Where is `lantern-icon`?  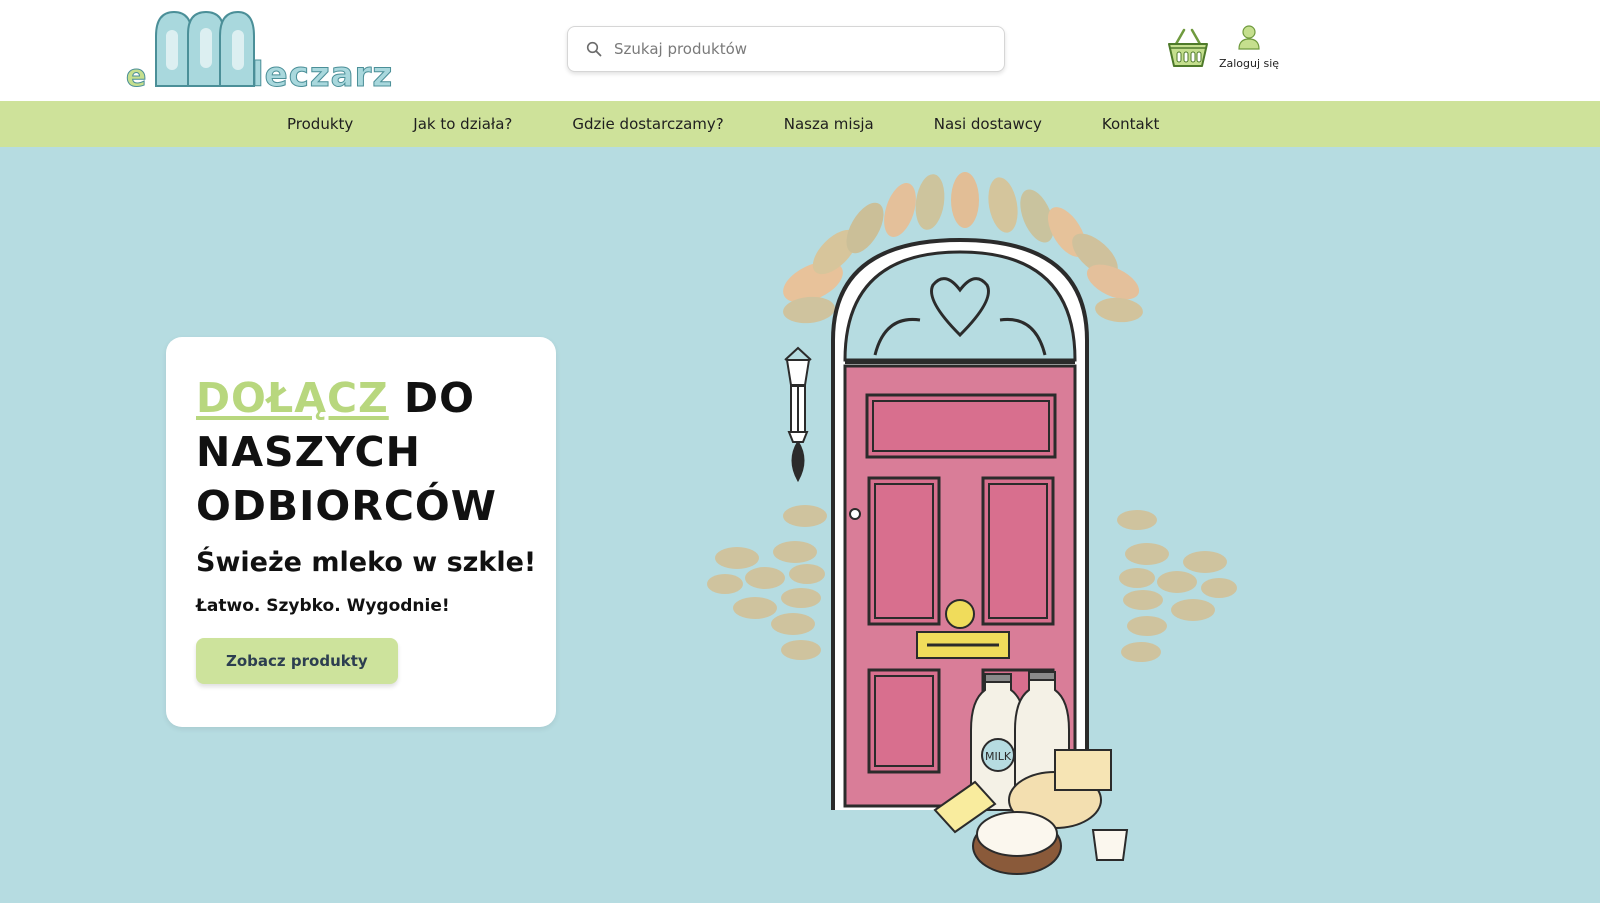 lantern-icon is located at coordinates (798, 414).